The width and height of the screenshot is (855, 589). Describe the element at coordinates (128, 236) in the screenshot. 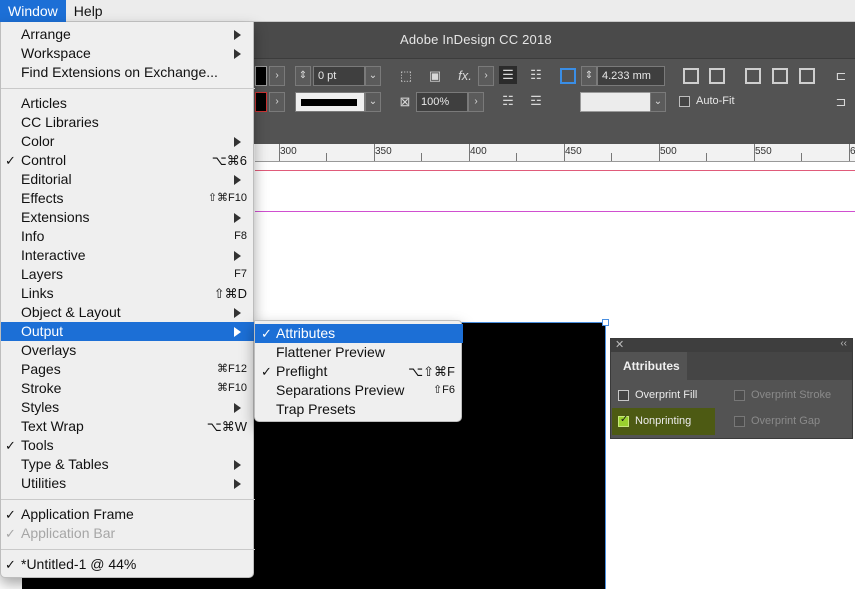

I see `menu-item-info: Info F8` at that location.